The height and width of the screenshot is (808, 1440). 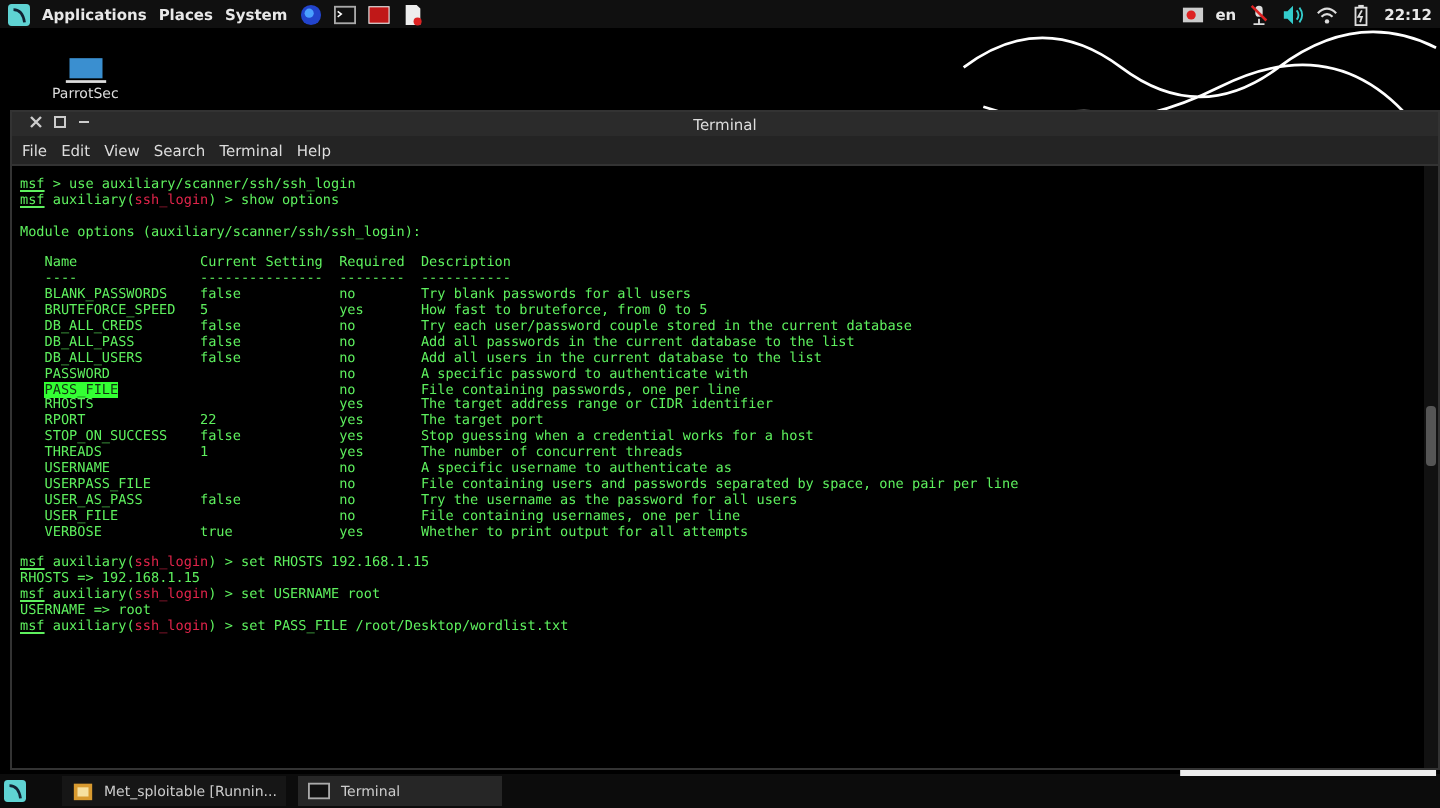 I want to click on close-icon, so click(x=36, y=122).